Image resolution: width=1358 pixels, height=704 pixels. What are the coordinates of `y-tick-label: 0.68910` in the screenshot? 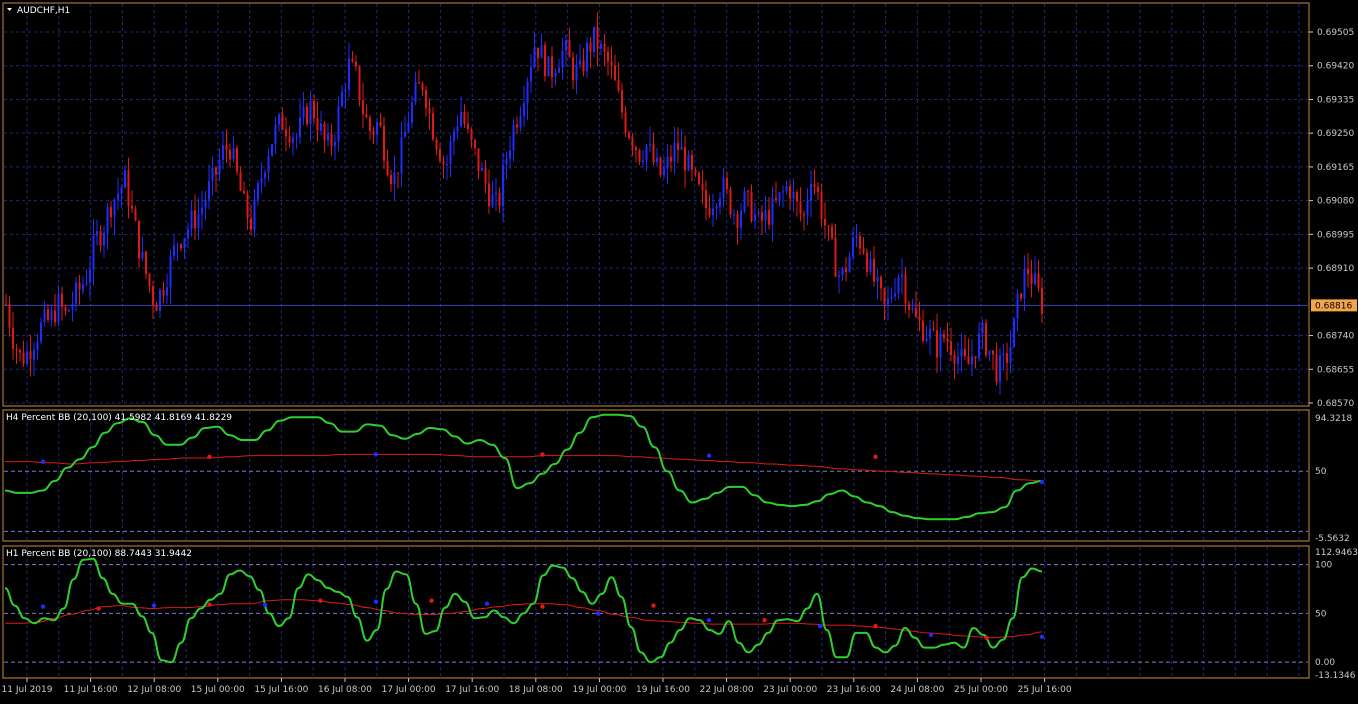 It's located at (1335, 269).